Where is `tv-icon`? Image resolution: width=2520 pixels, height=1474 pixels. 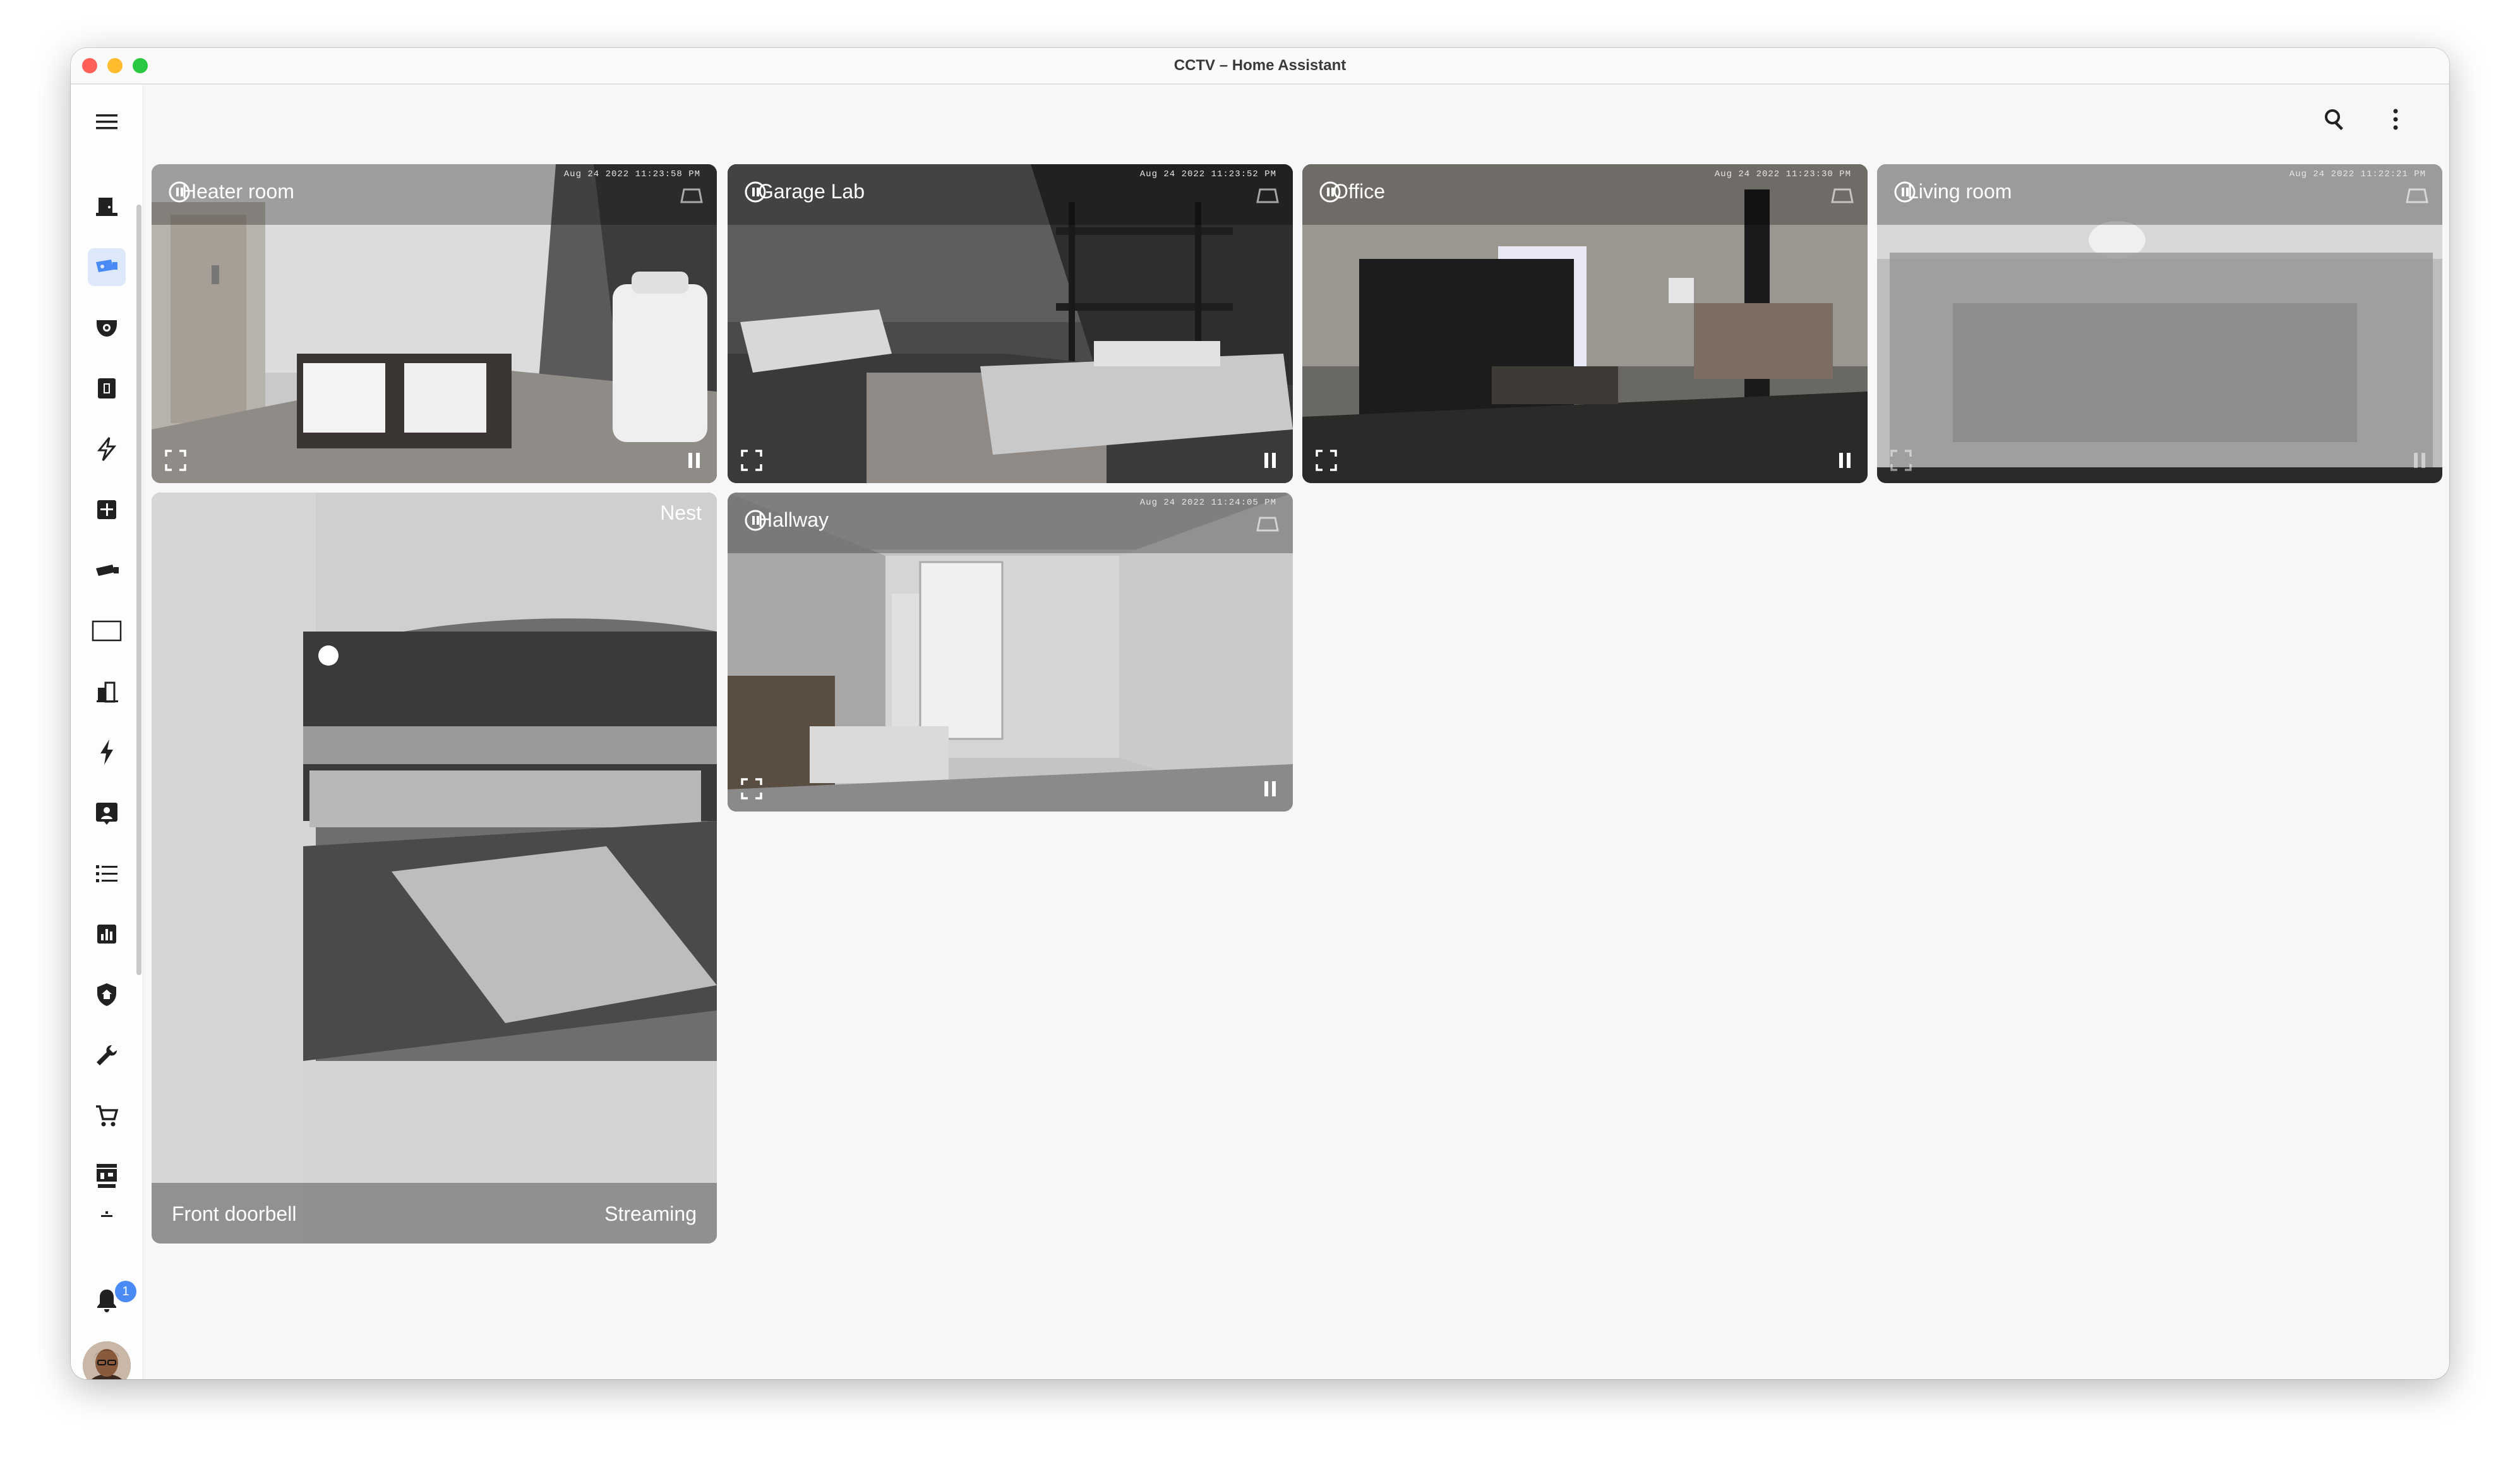
tv-icon is located at coordinates (107, 631).